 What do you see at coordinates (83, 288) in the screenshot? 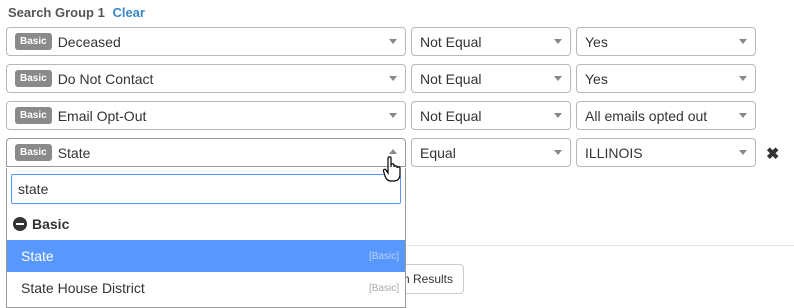
I see `dropdown-option-label: State House District` at bounding box center [83, 288].